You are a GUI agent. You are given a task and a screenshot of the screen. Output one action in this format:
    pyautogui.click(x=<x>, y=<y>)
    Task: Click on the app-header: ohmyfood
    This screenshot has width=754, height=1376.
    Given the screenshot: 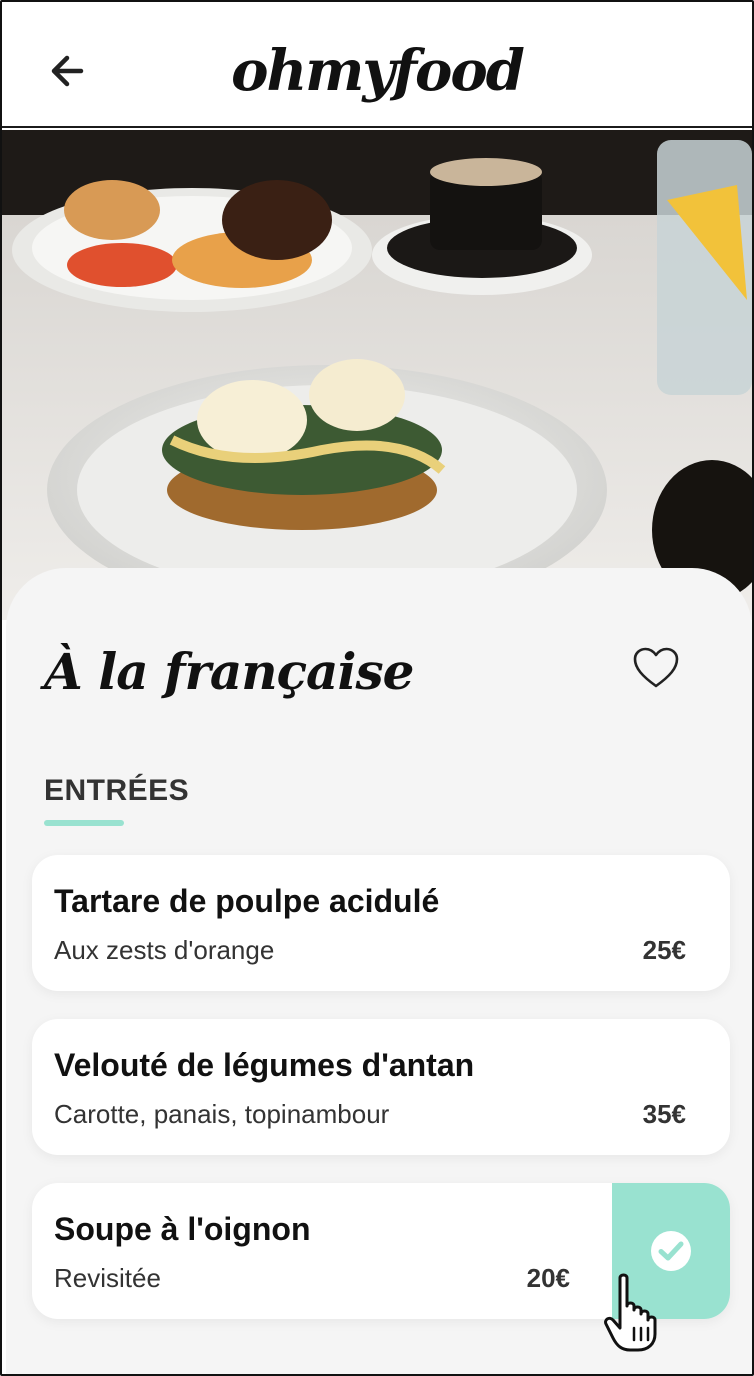 What is the action you would take?
    pyautogui.click(x=377, y=65)
    